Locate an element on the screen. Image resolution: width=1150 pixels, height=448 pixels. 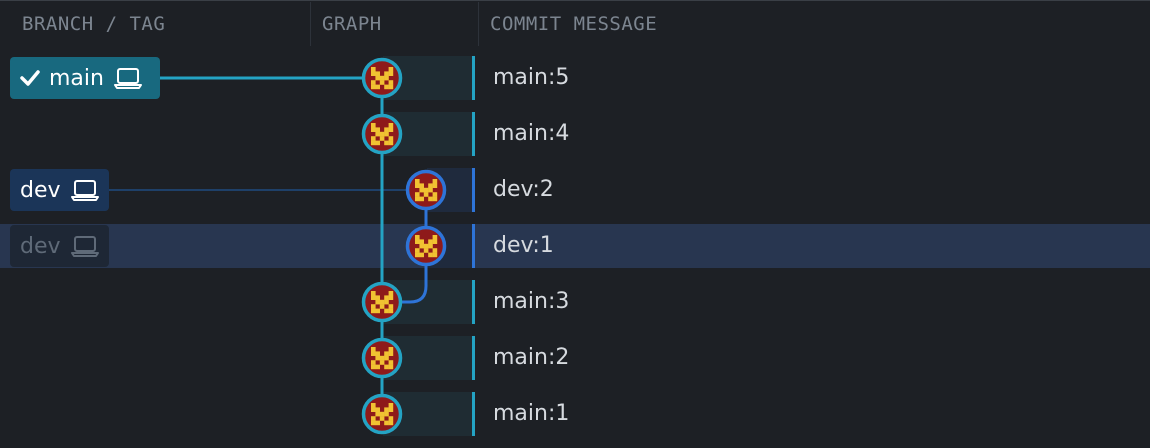
branch-label-dev: dev is located at coordinates (59, 190).